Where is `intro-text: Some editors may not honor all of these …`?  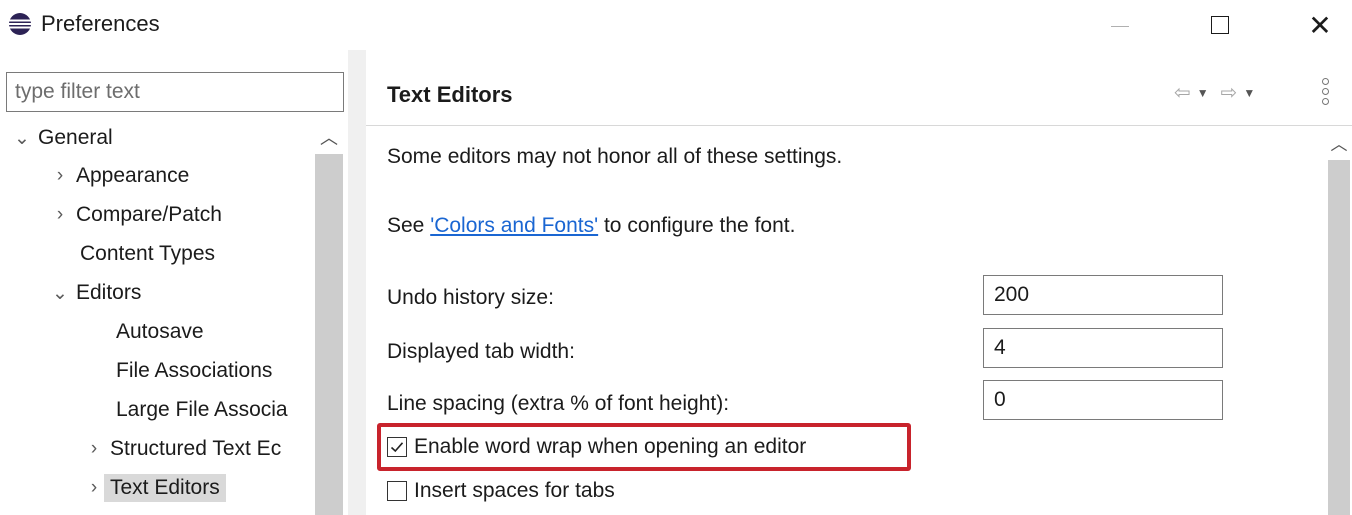
intro-text: Some editors may not honor all of these … is located at coordinates (615, 156).